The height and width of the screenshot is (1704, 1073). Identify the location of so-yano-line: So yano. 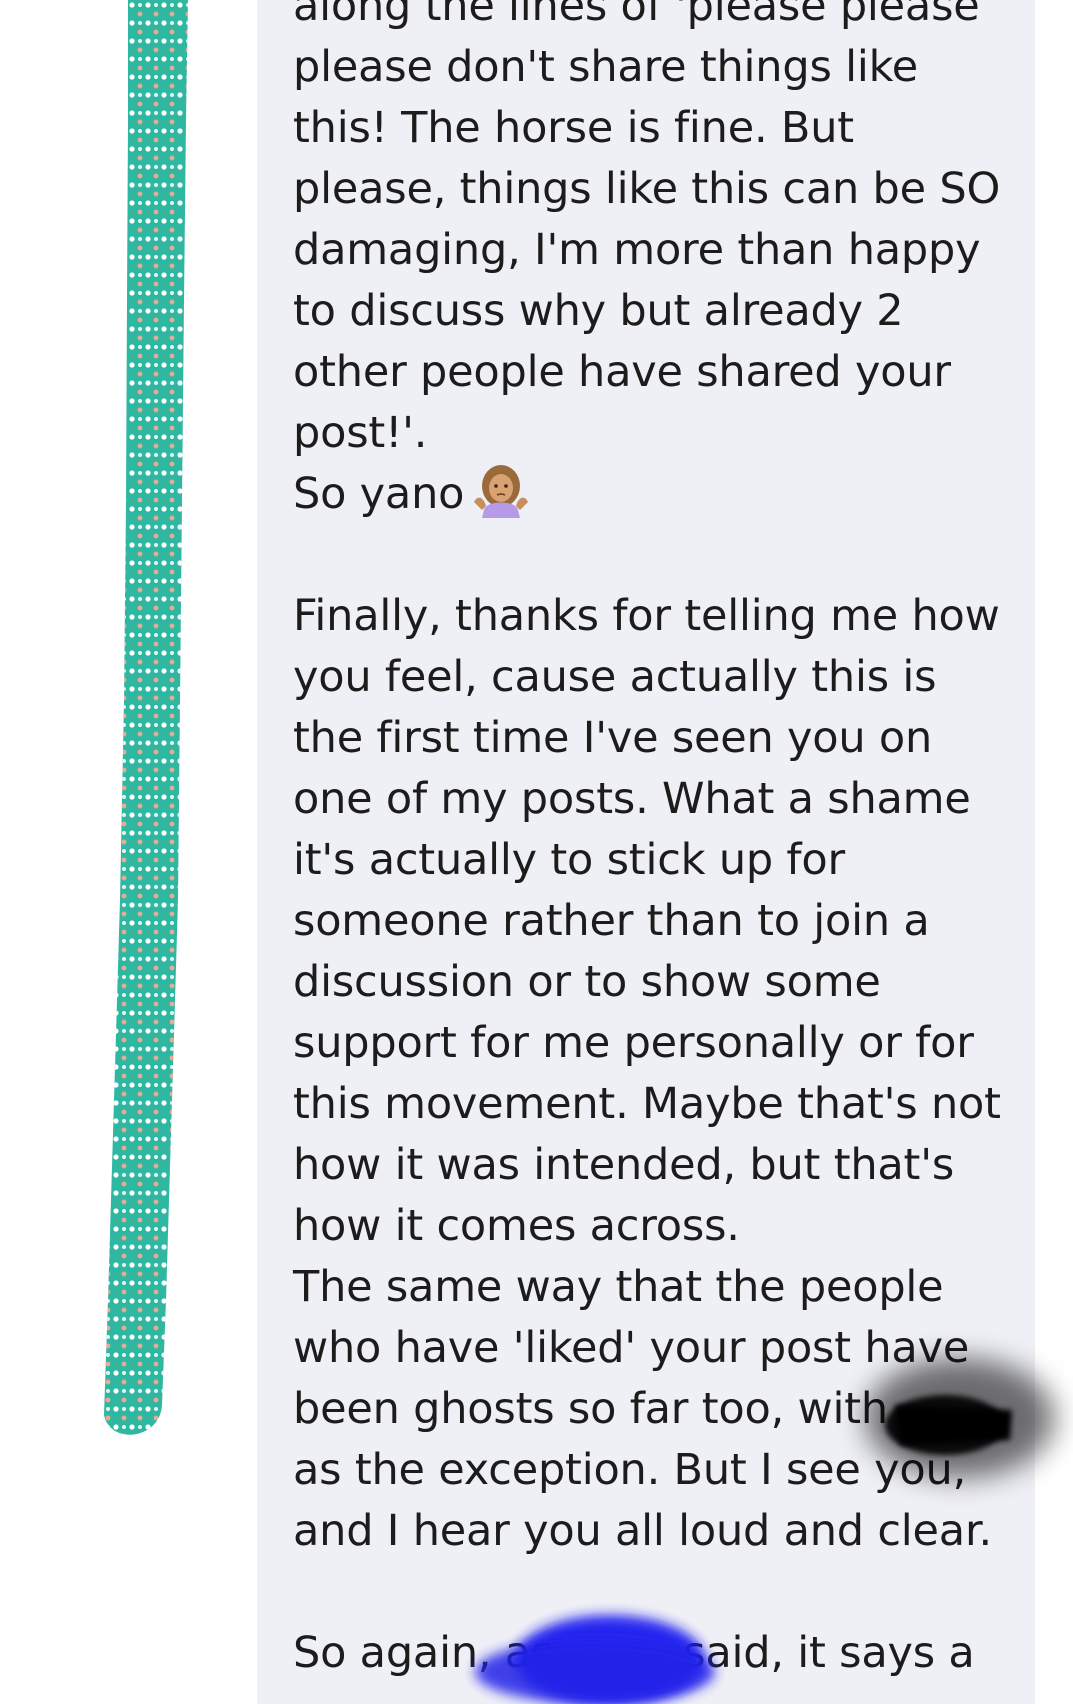
(658, 494).